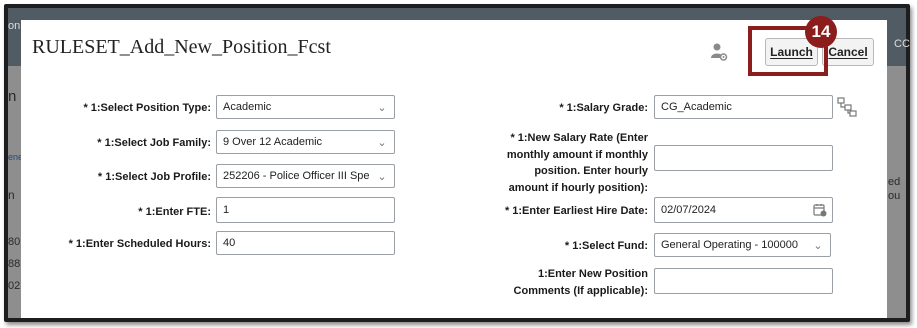 Image resolution: width=917 pixels, height=328 pixels. What do you see at coordinates (603, 108) in the screenshot?
I see `salary-grade-label: * 1:Salary Grade:` at bounding box center [603, 108].